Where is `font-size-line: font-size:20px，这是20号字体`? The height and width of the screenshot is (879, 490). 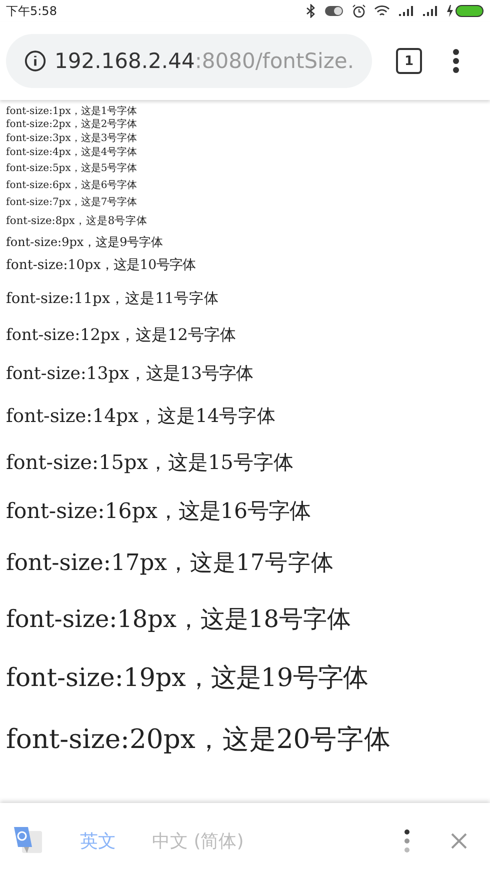
font-size-line: font-size:20px，这是20号字体 is located at coordinates (199, 740).